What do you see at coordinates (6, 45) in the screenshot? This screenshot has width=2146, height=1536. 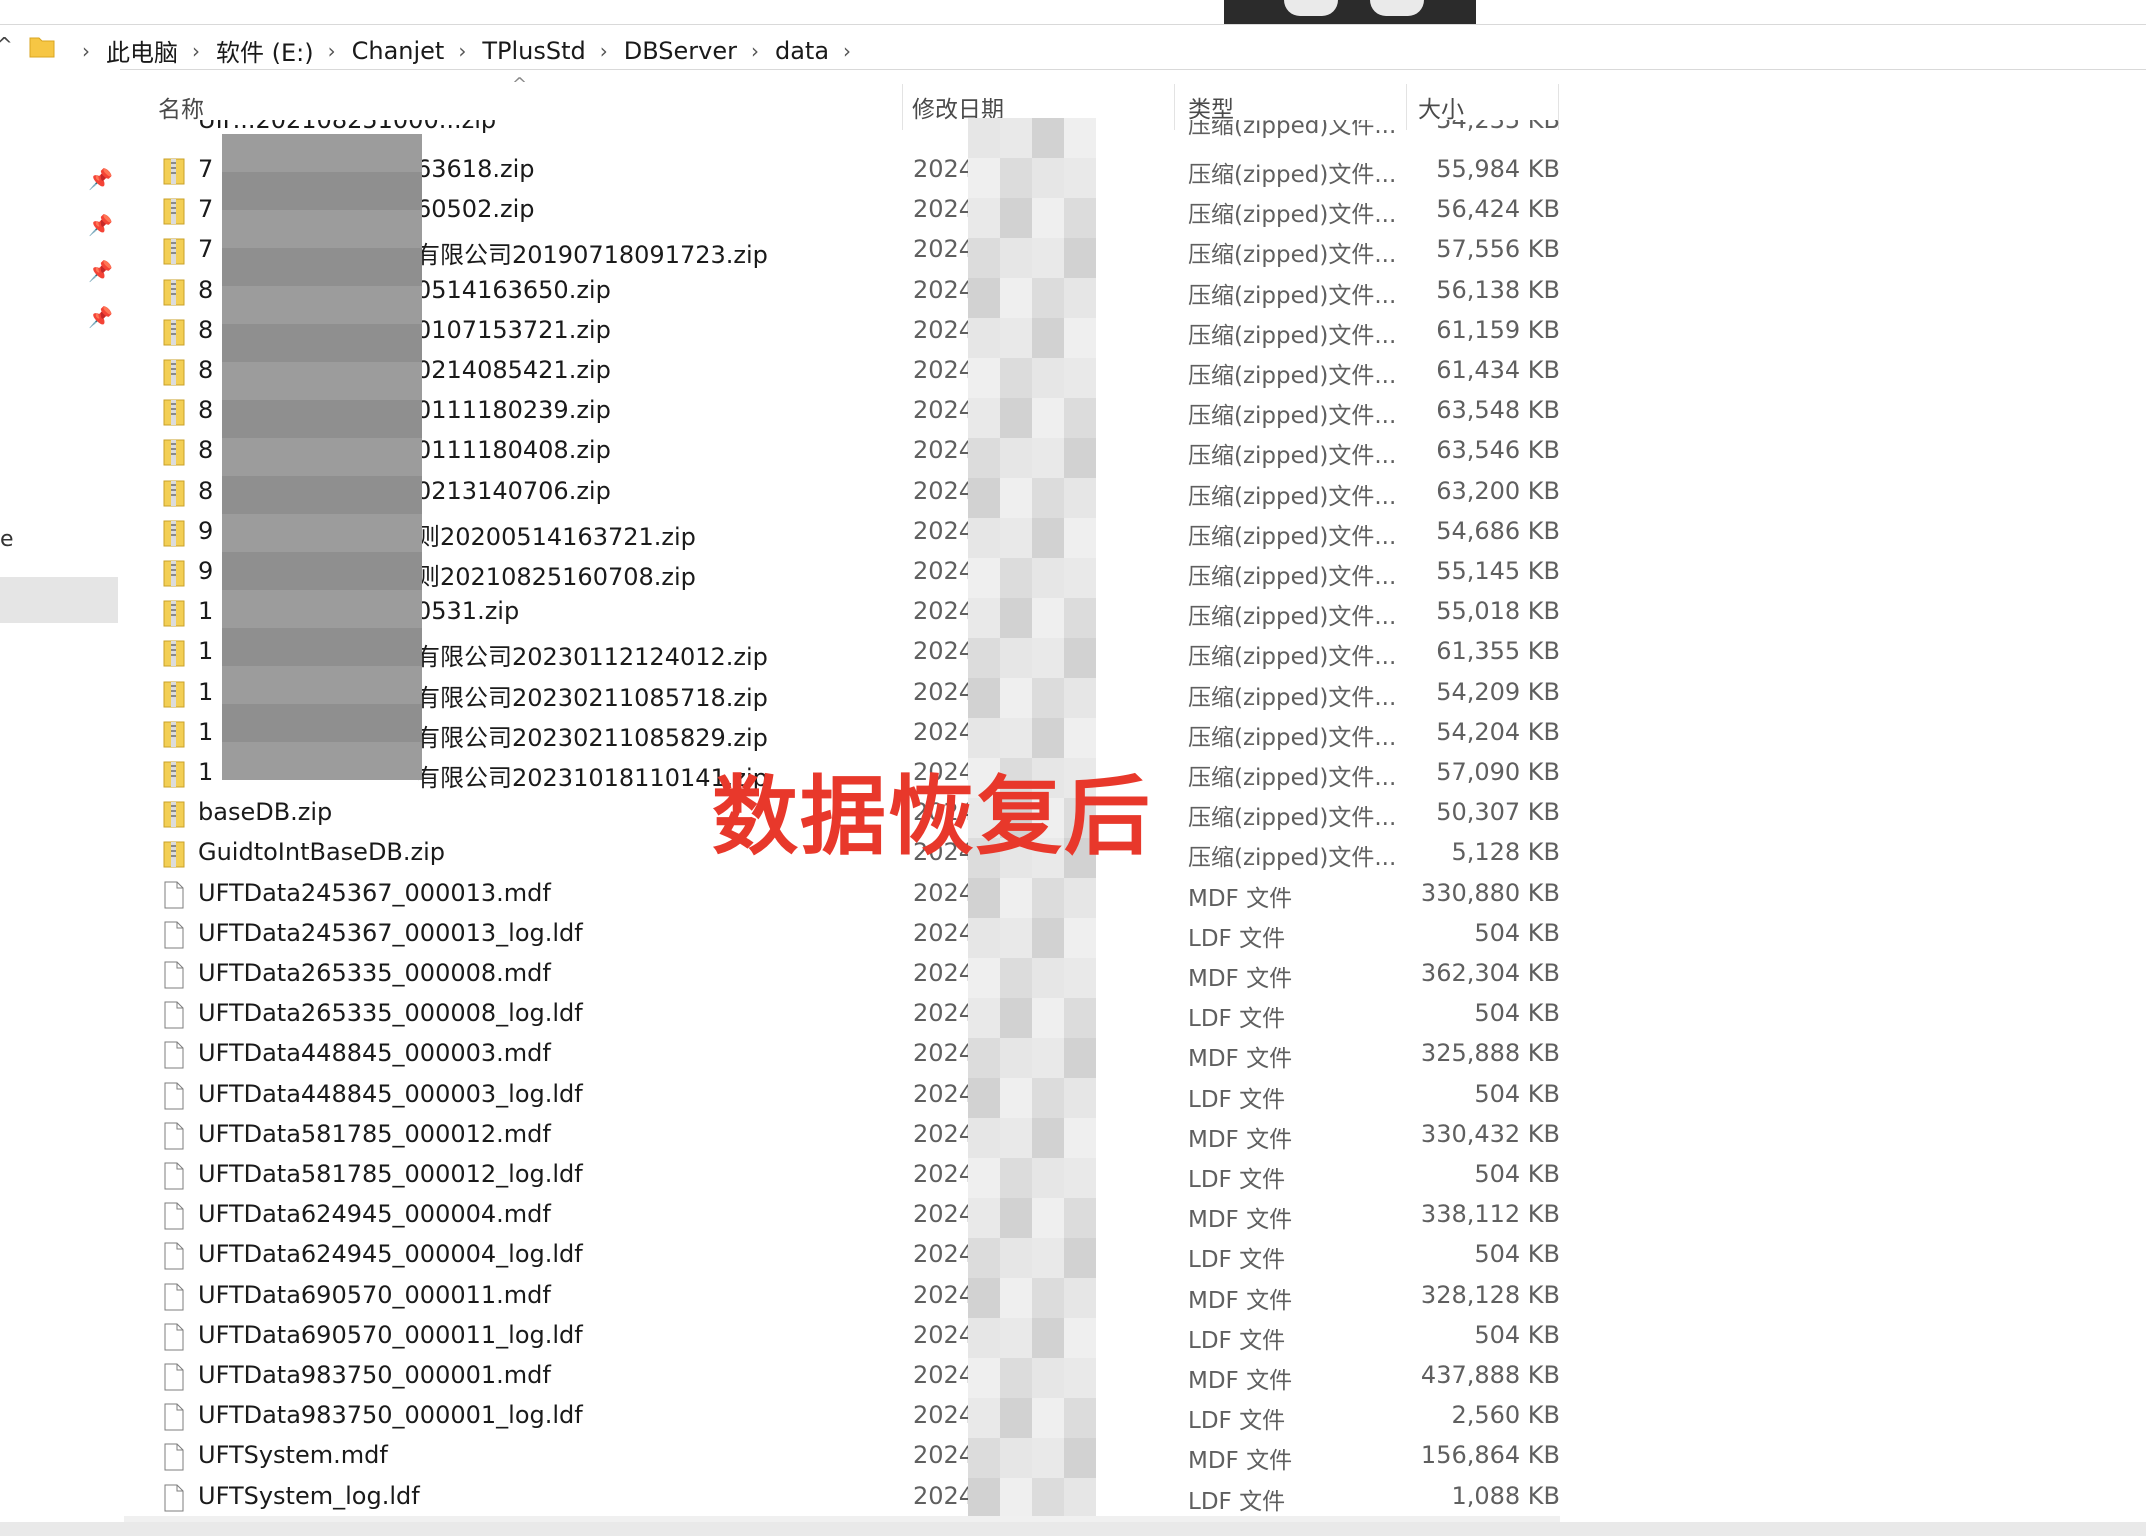 I see `up-caret-icon: ^` at bounding box center [6, 45].